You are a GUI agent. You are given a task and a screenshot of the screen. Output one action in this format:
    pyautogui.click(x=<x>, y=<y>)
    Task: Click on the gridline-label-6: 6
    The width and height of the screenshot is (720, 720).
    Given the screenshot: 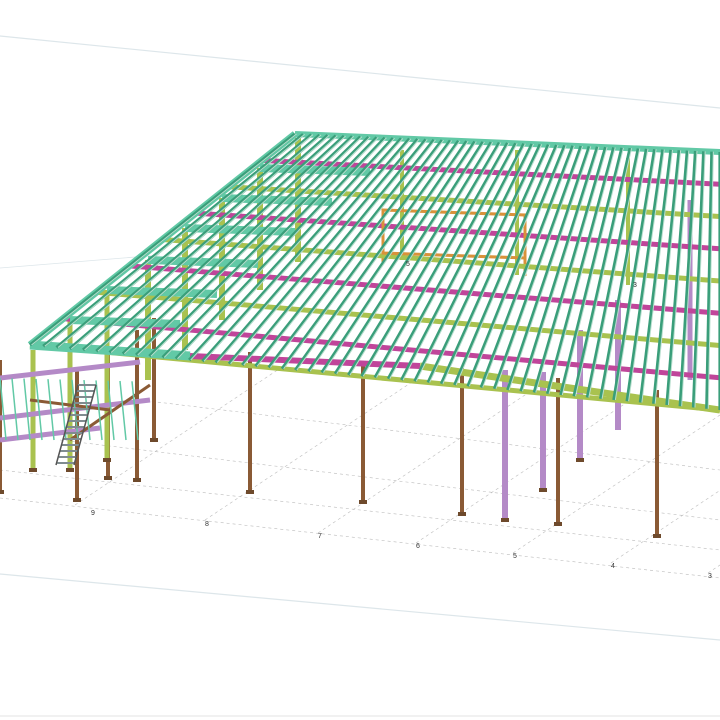 What is the action you would take?
    pyautogui.click(x=418, y=546)
    